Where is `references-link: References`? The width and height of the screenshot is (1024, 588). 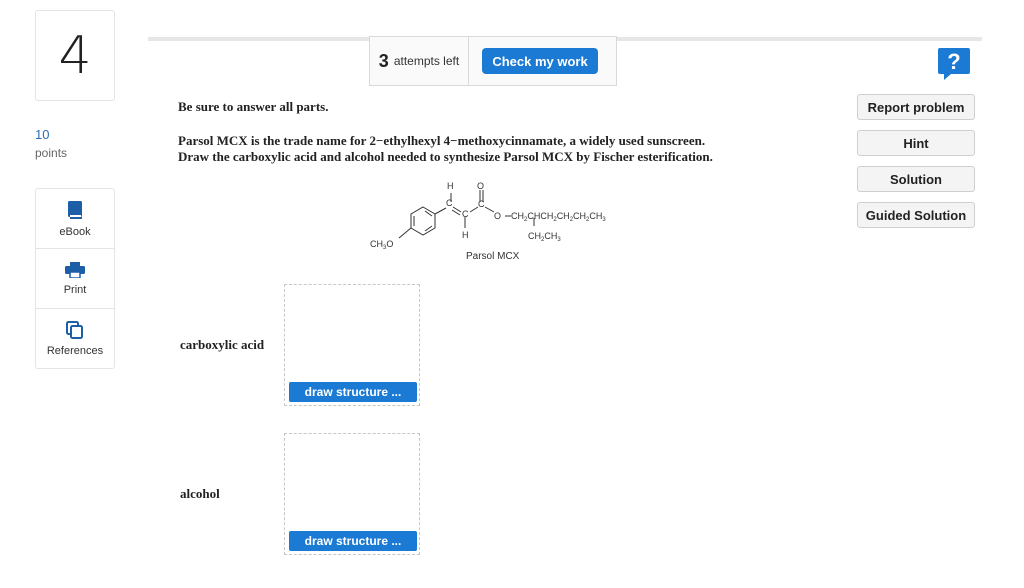
references-link: References is located at coordinates (75, 338).